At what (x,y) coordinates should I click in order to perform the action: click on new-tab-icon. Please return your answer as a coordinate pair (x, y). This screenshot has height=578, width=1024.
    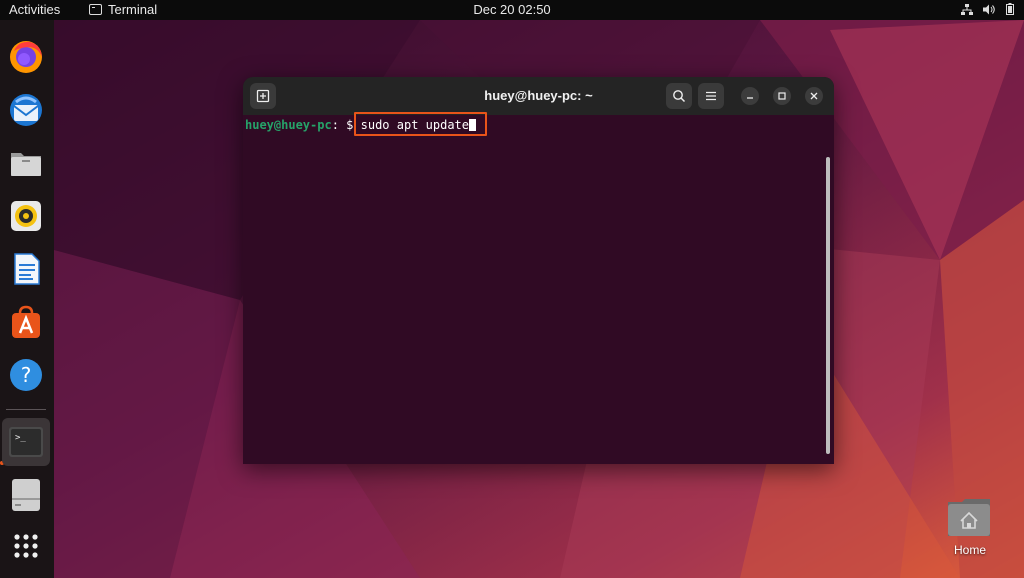
    Looking at the image, I should click on (263, 96).